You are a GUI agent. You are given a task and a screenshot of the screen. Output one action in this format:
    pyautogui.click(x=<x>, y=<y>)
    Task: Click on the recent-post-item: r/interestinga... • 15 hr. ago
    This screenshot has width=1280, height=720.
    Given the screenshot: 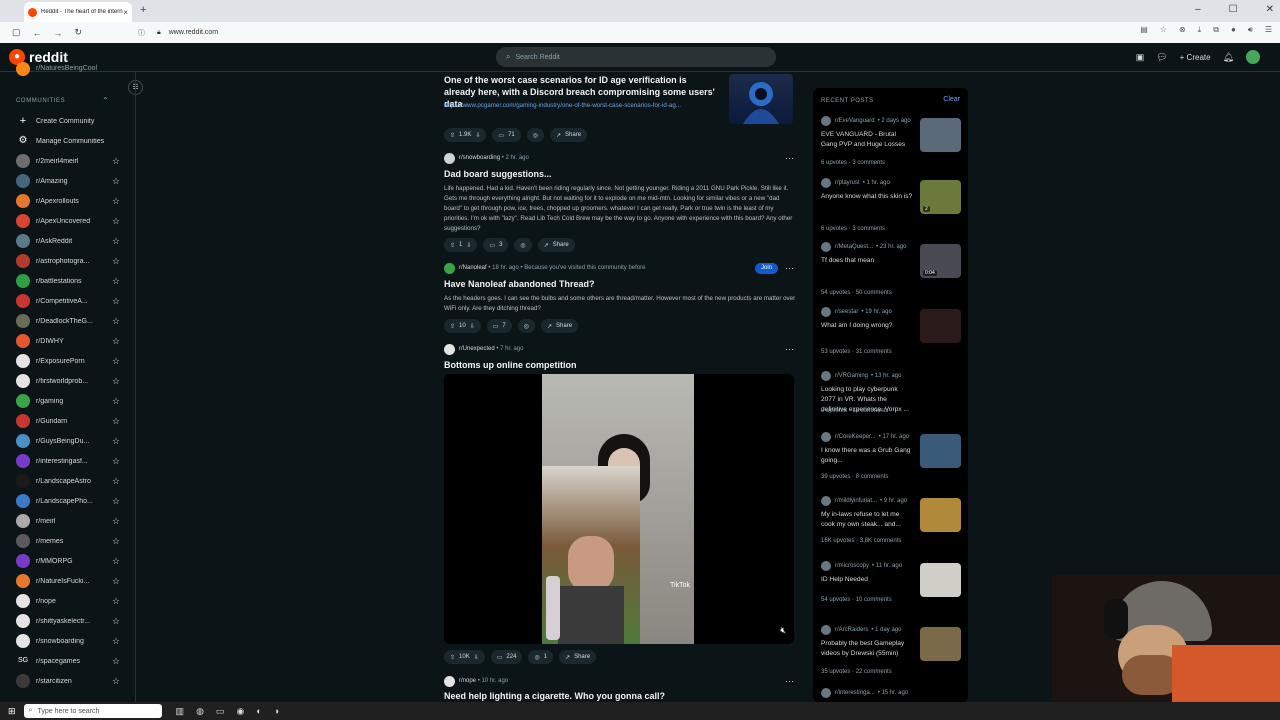 What is the action you would take?
    pyautogui.click(x=891, y=695)
    